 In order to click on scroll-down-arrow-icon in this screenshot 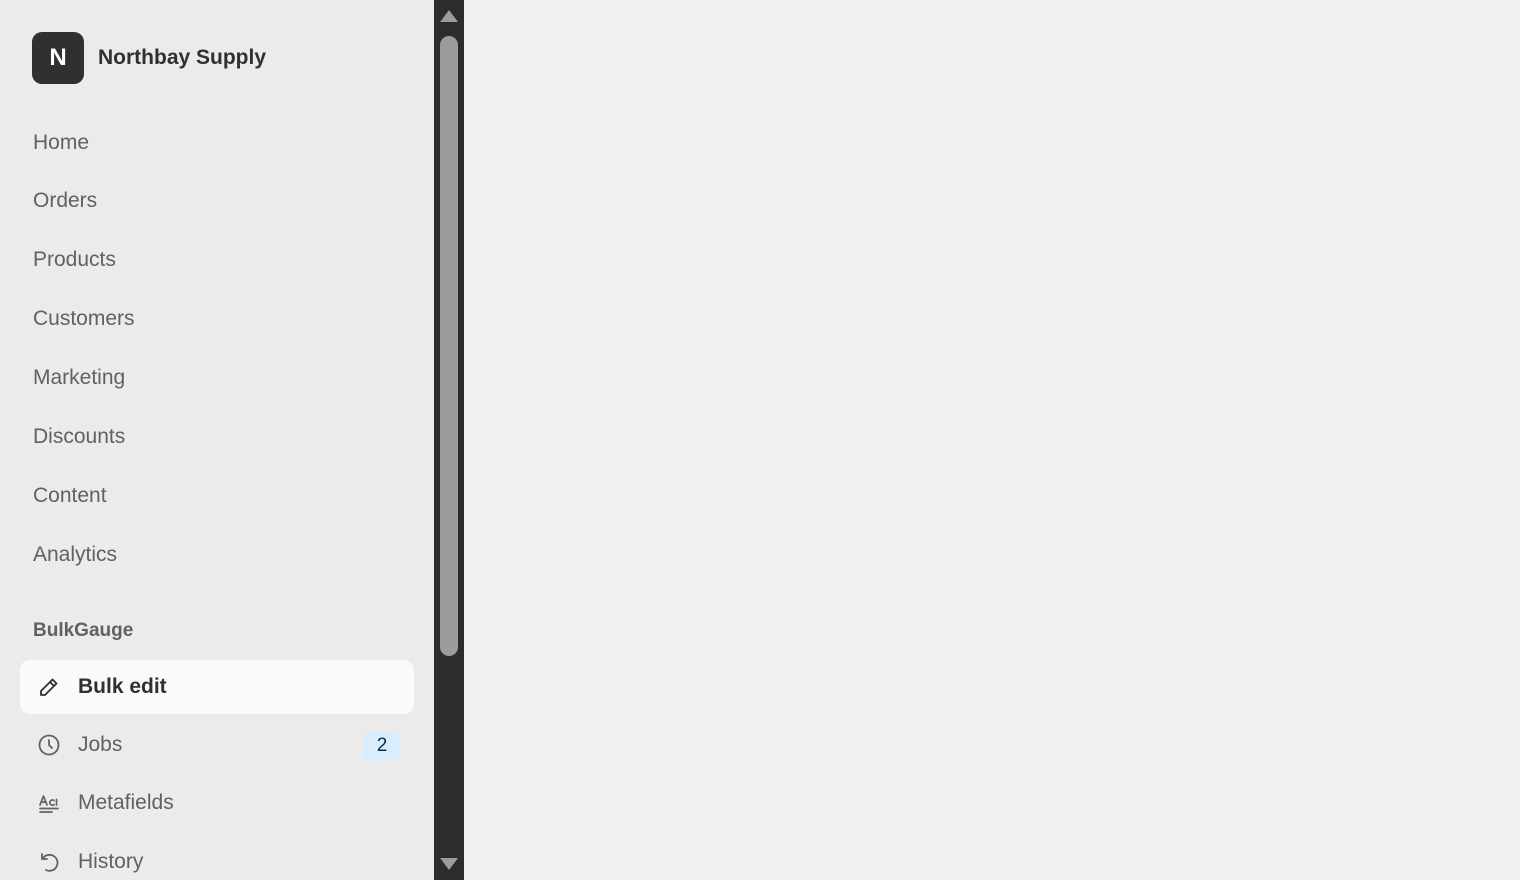, I will do `click(449, 864)`.